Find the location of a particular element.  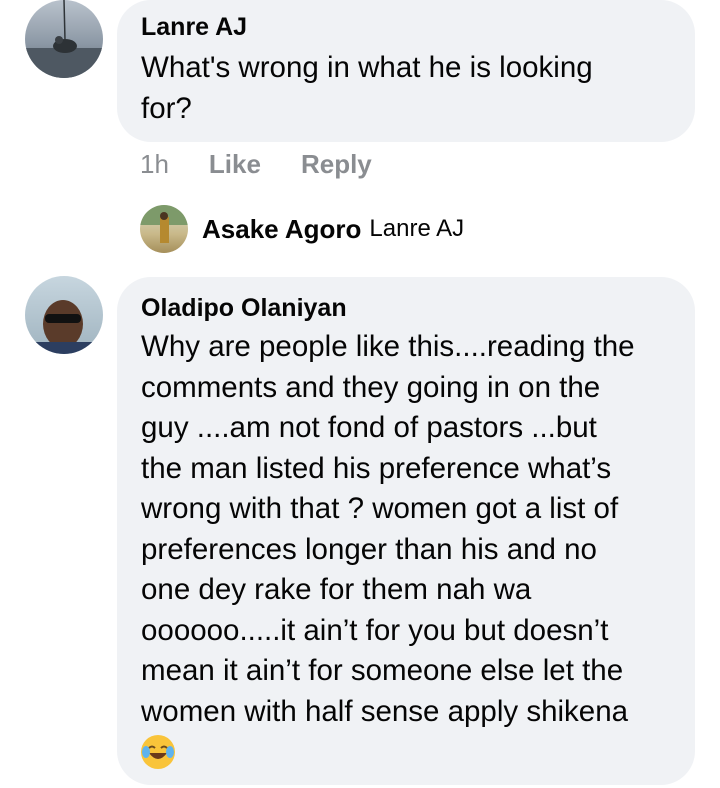

reply-author: Asake Agoro is located at coordinates (281, 229).